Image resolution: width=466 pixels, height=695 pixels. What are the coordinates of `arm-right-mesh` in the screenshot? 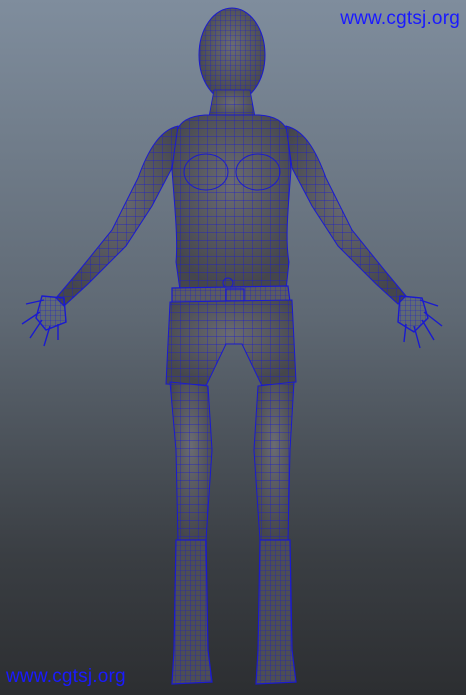 It's located at (346, 215).